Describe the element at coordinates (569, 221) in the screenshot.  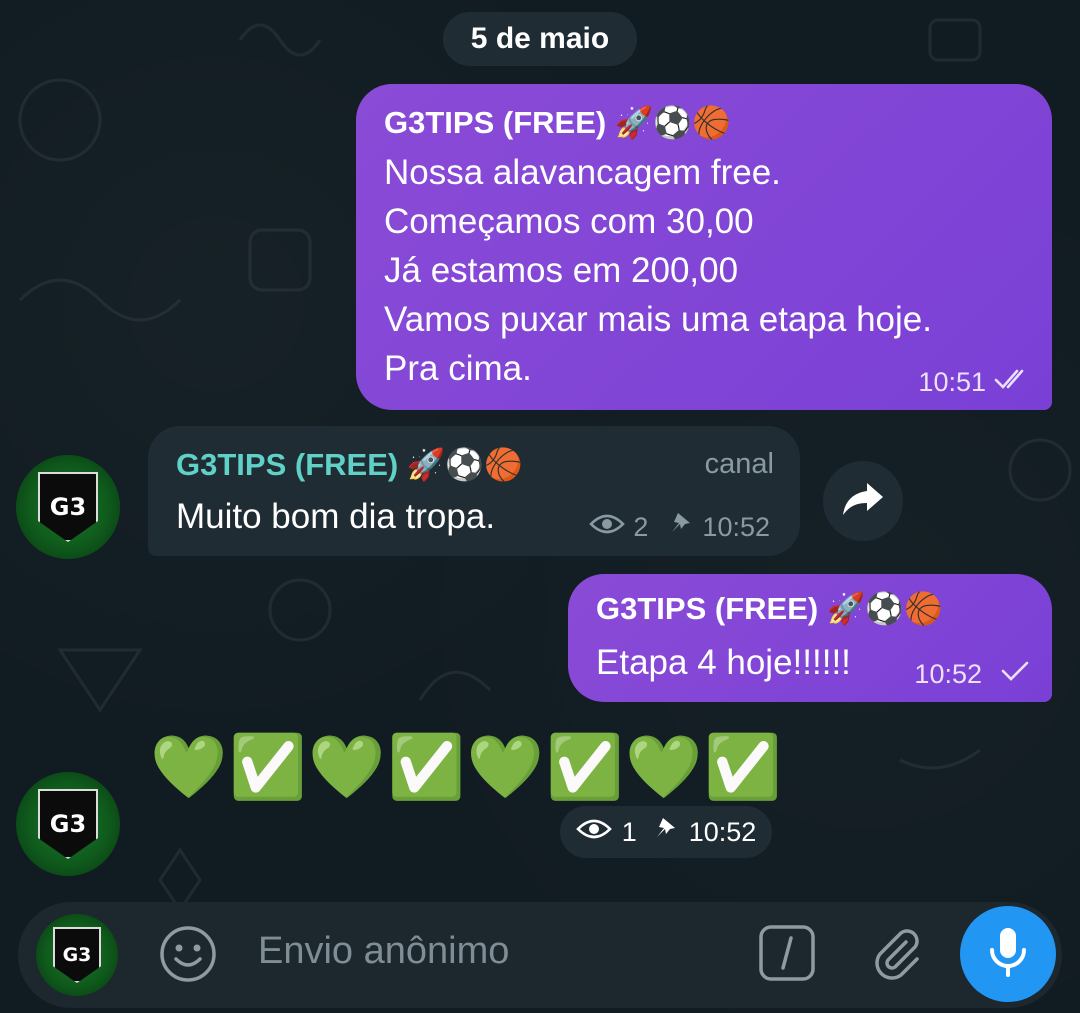
I see `message-line: Começamos com 30,00` at that location.